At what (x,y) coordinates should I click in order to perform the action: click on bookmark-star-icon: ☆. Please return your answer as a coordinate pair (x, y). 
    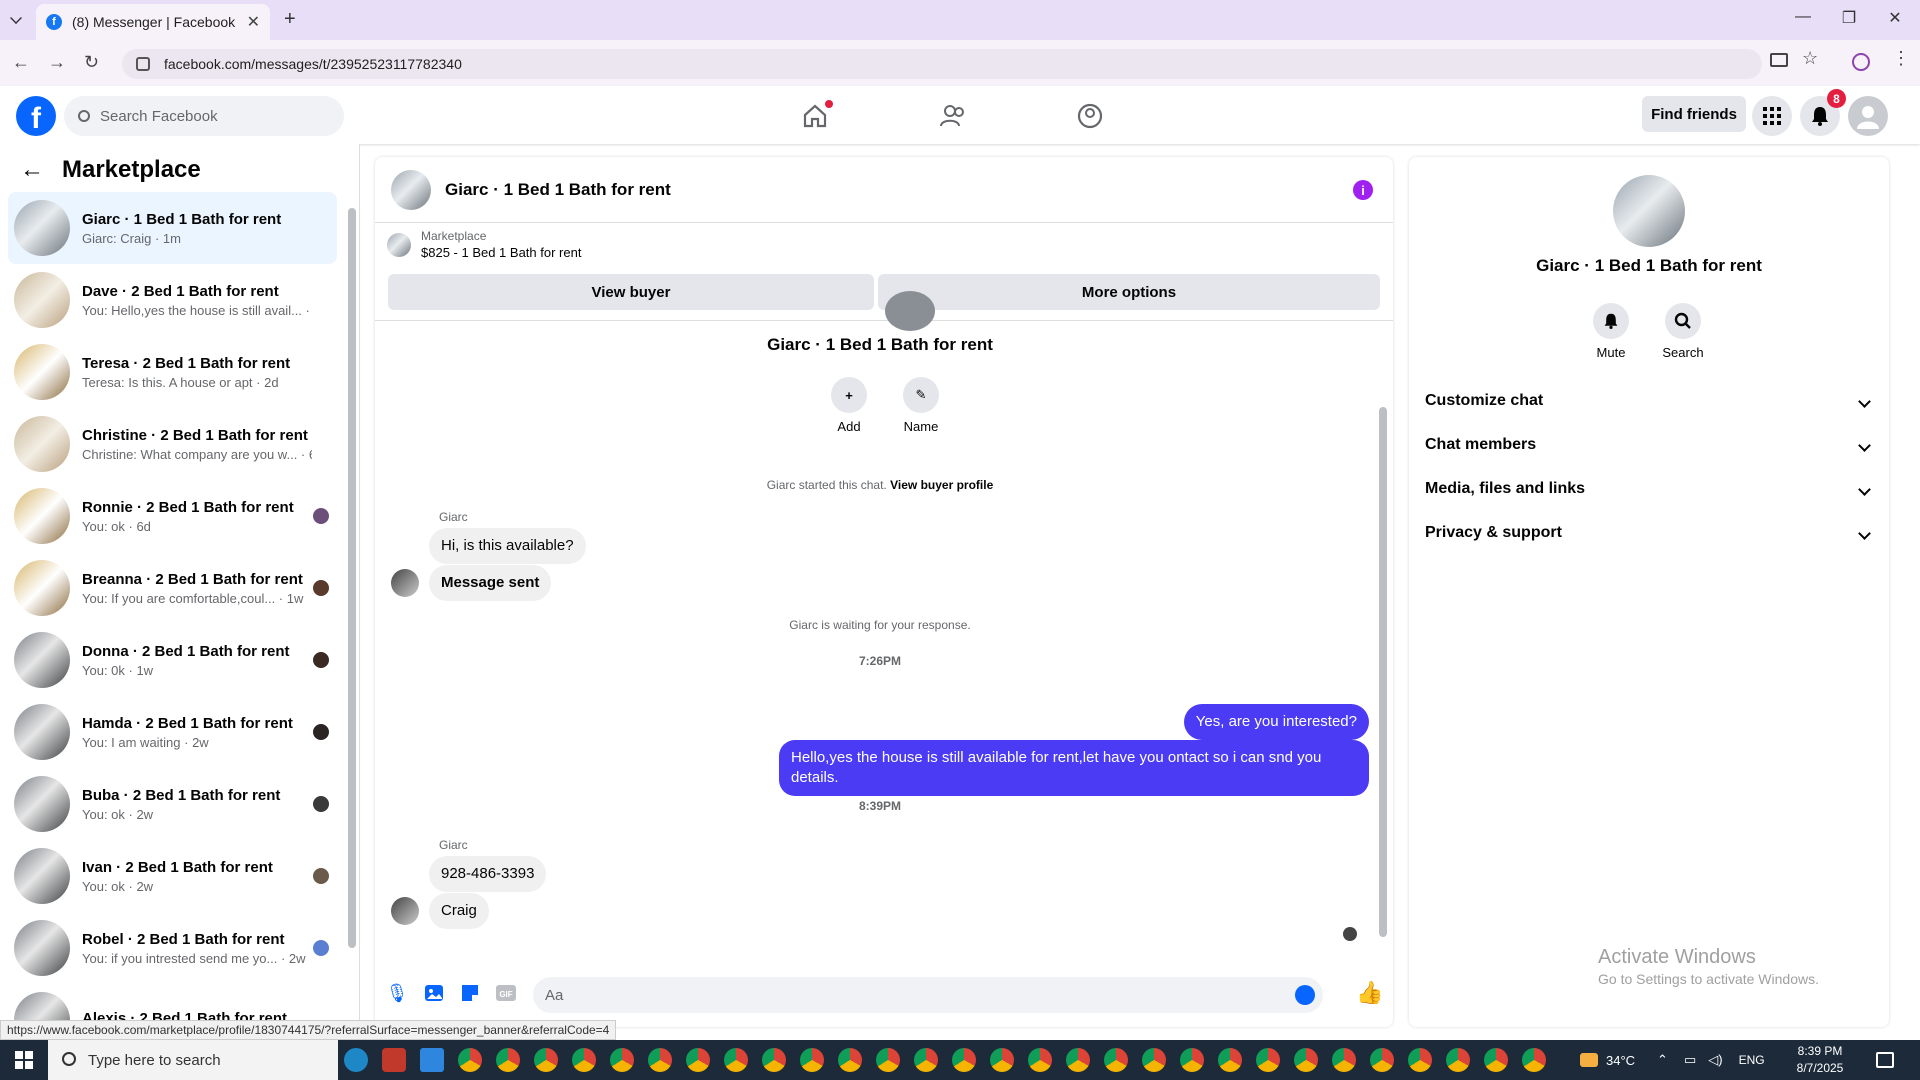
    Looking at the image, I should click on (1810, 58).